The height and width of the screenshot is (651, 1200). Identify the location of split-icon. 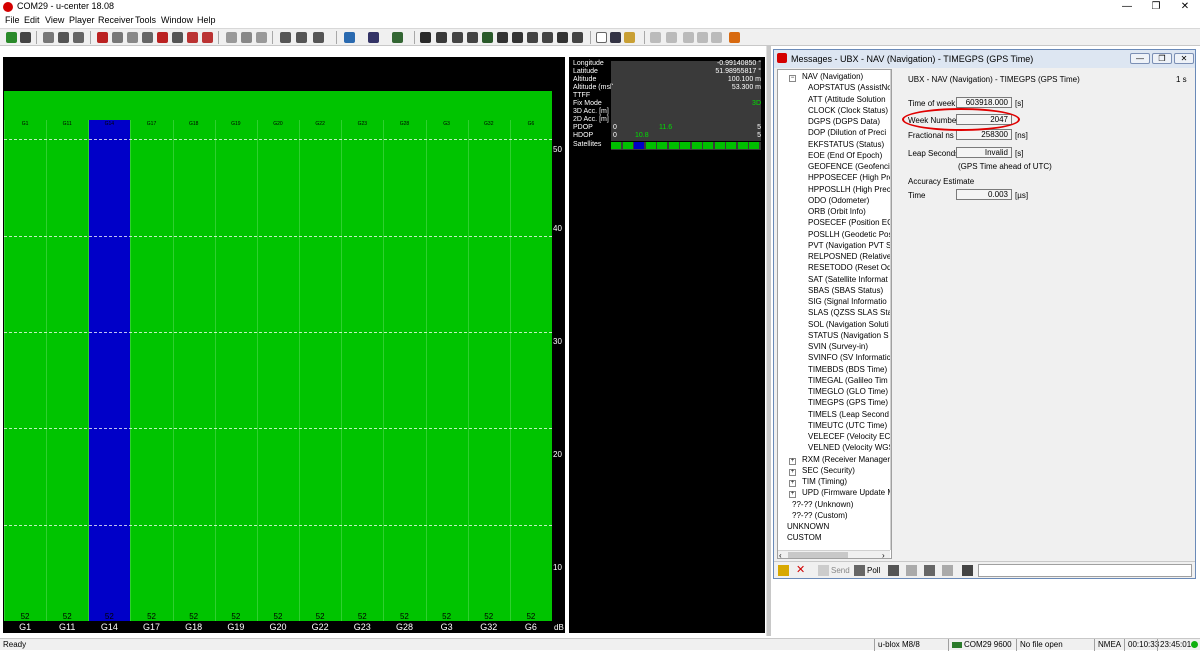
(301, 37).